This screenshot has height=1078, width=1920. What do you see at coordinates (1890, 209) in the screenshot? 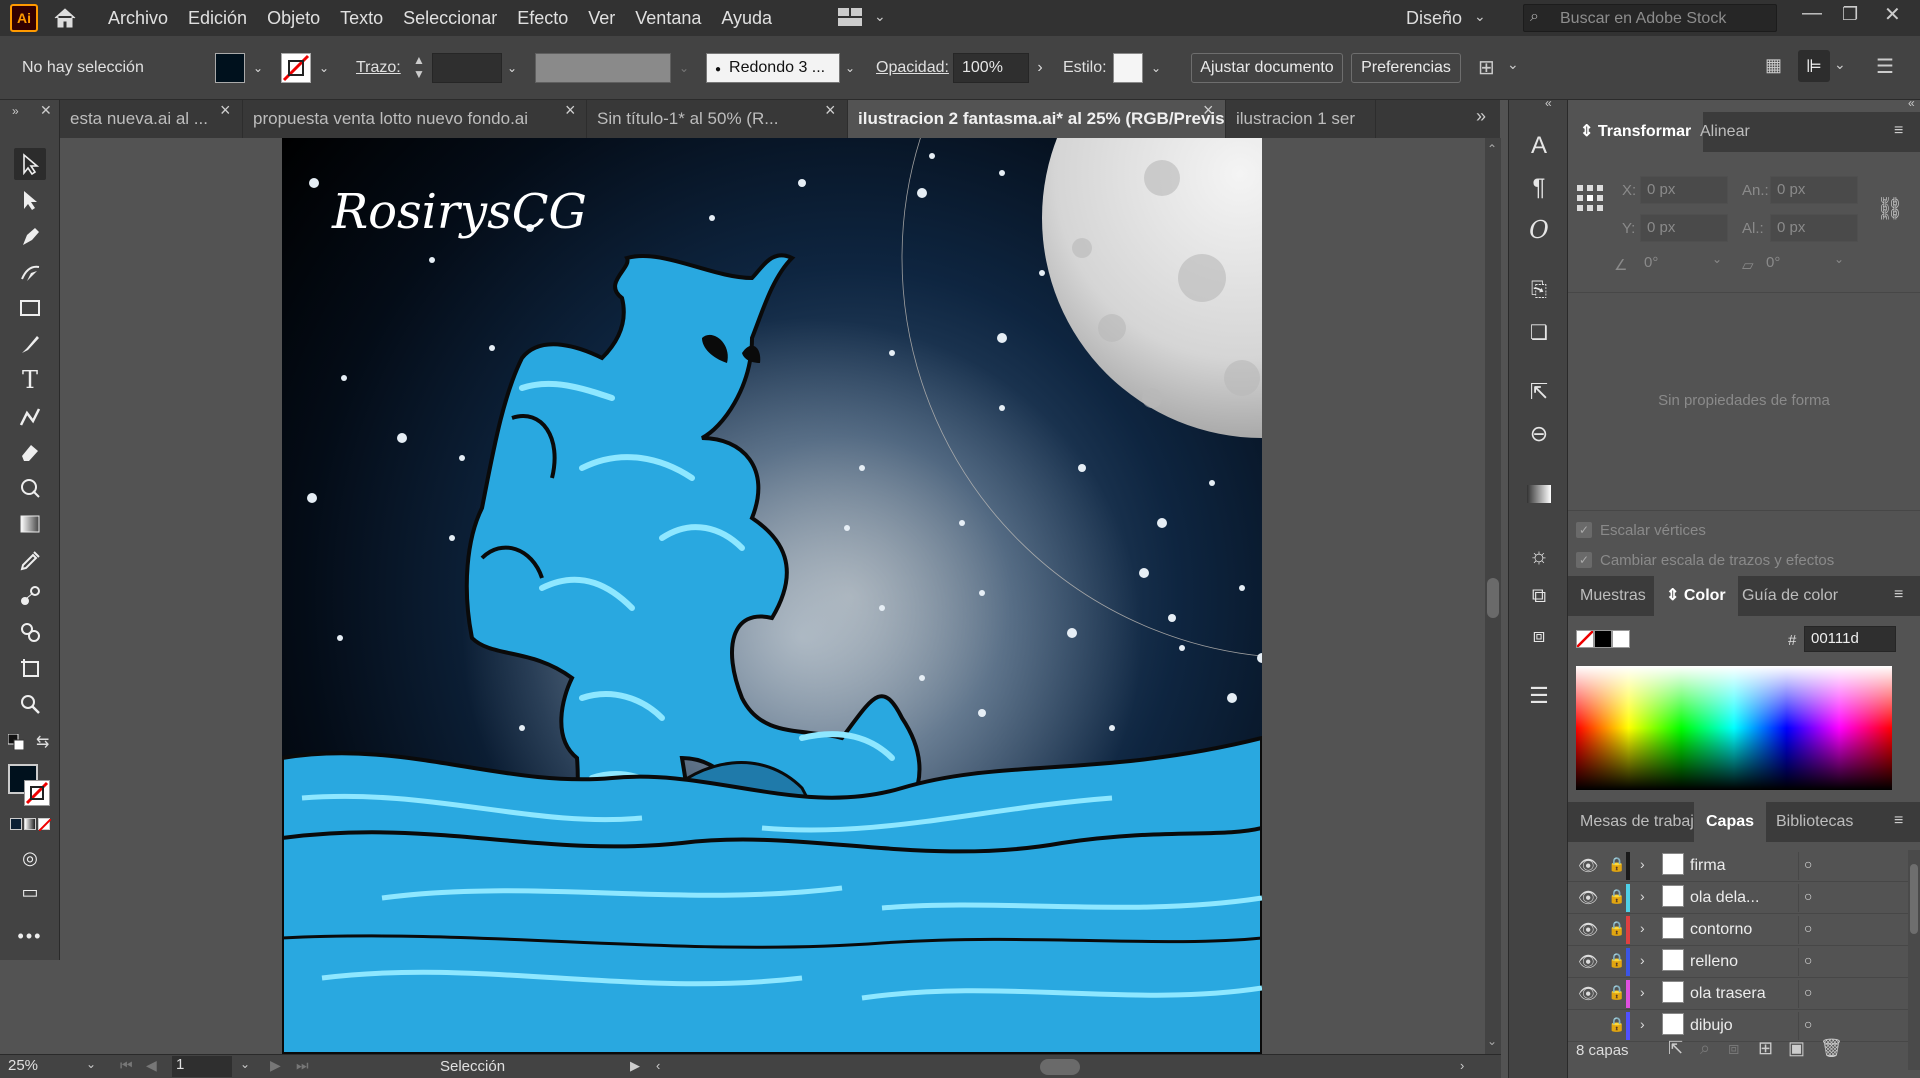
I see `constrain-proportions-icon: ⛓` at bounding box center [1890, 209].